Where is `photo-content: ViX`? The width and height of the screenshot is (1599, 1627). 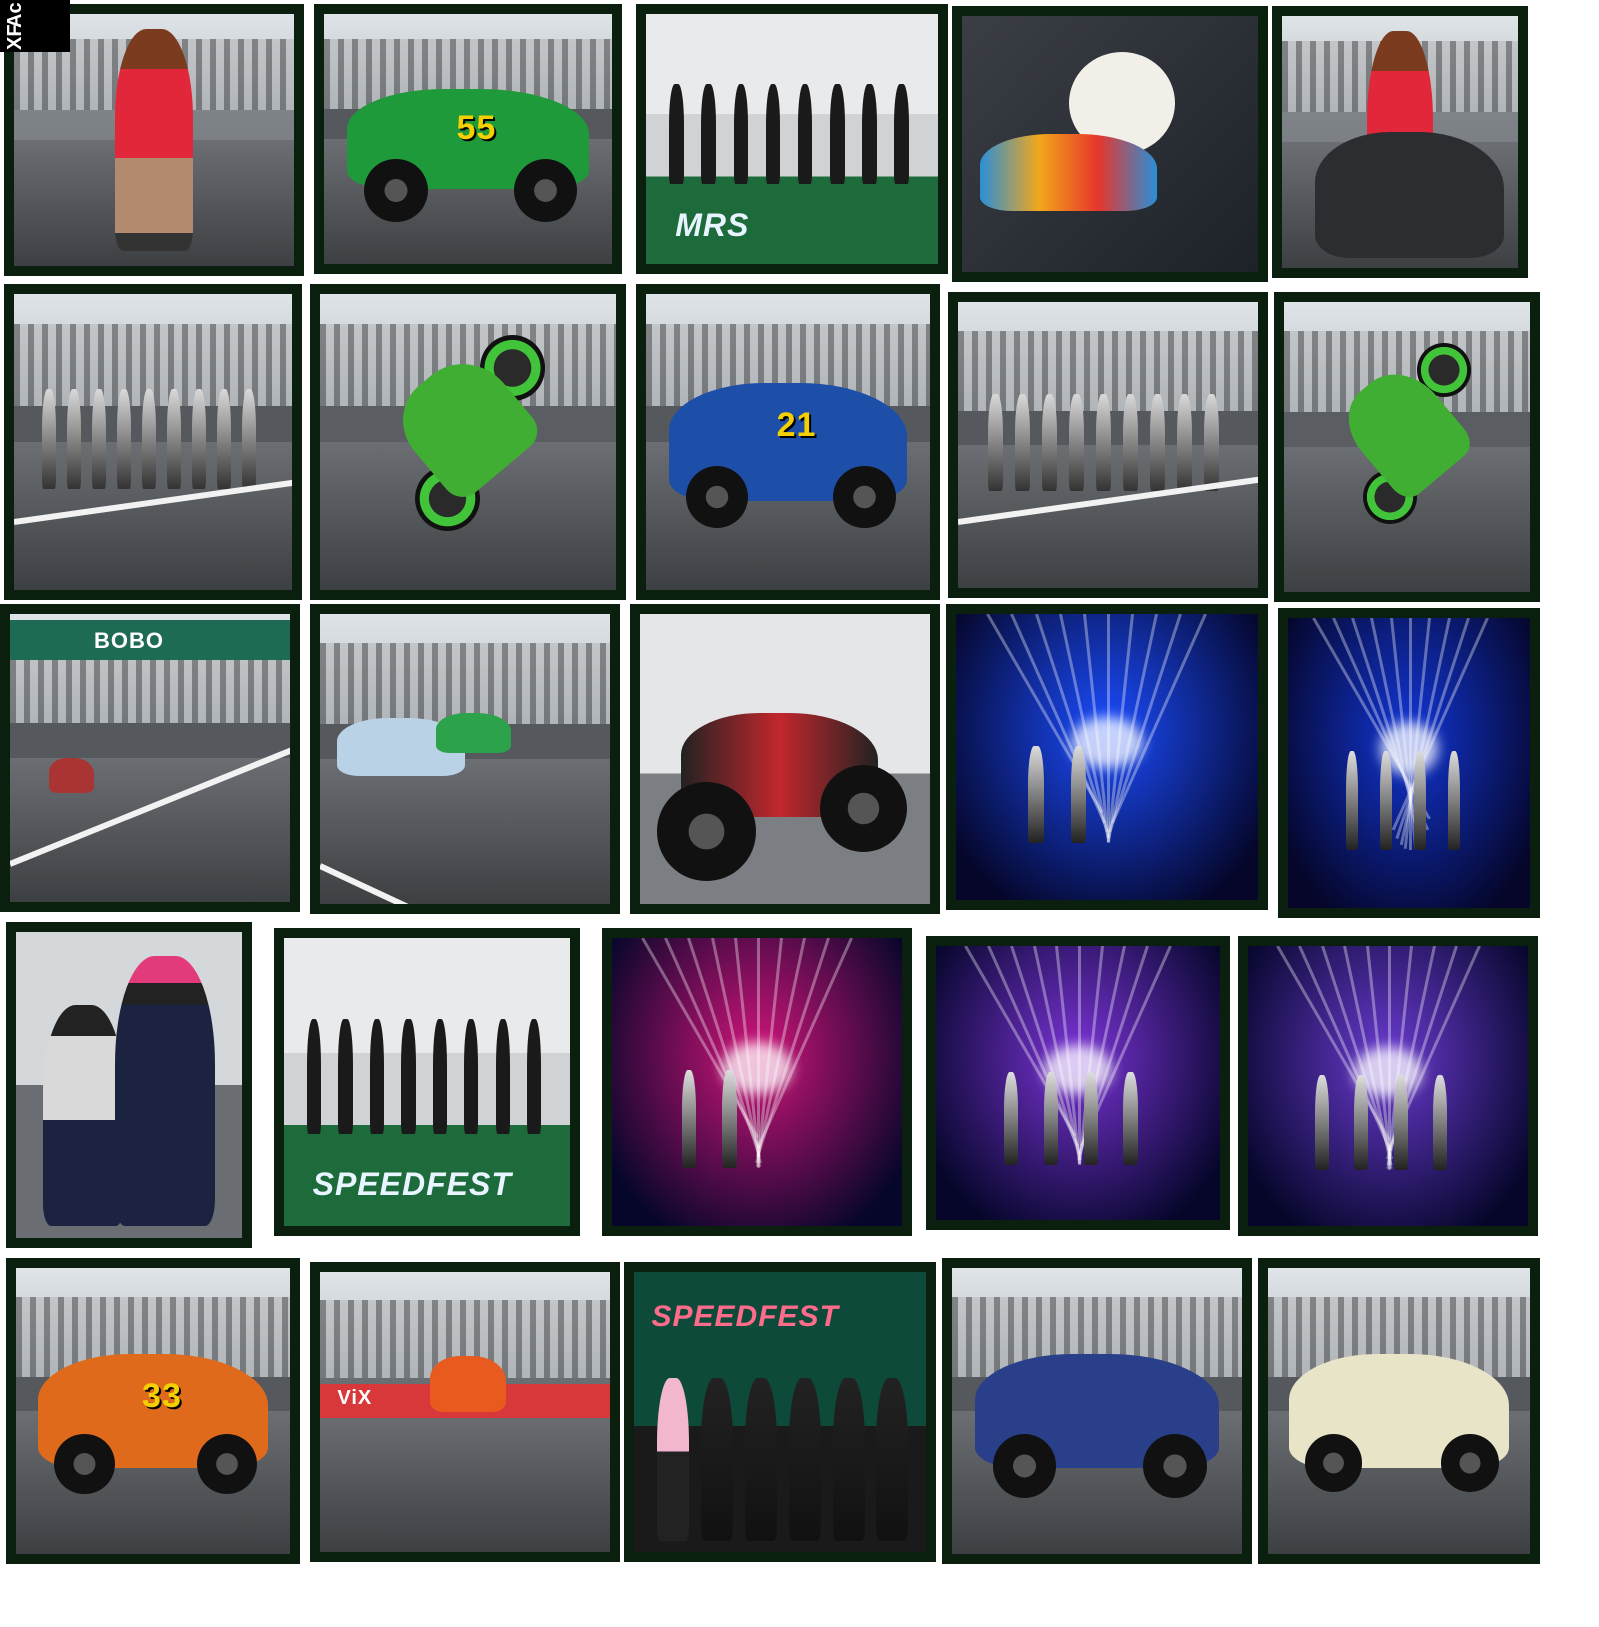 photo-content: ViX is located at coordinates (465, 1412).